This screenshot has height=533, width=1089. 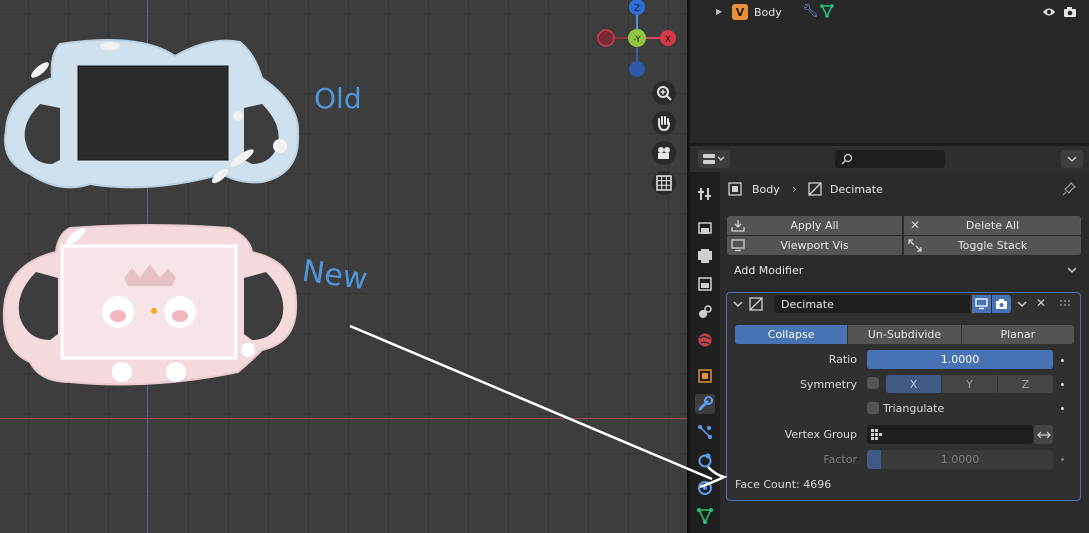 I want to click on symmetry-axis-x-label: X, so click(x=913, y=384).